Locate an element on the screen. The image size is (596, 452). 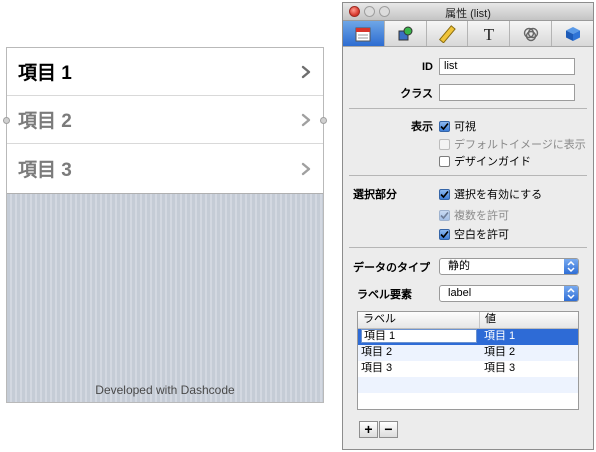
default-image-label: デフォルトイメージに表示 is located at coordinates (520, 145).